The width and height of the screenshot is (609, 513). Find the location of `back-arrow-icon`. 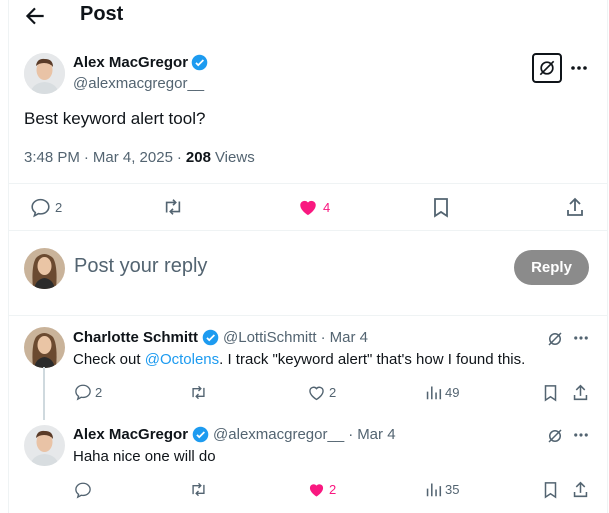

back-arrow-icon is located at coordinates (34, 16).